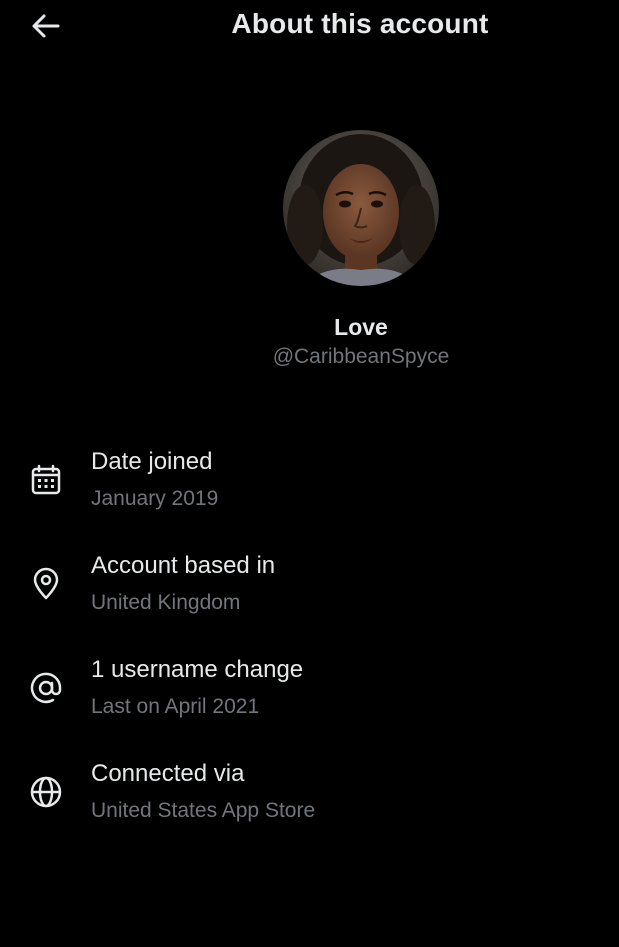 The height and width of the screenshot is (947, 619). What do you see at coordinates (183, 565) in the screenshot?
I see `info-title: Account based in` at bounding box center [183, 565].